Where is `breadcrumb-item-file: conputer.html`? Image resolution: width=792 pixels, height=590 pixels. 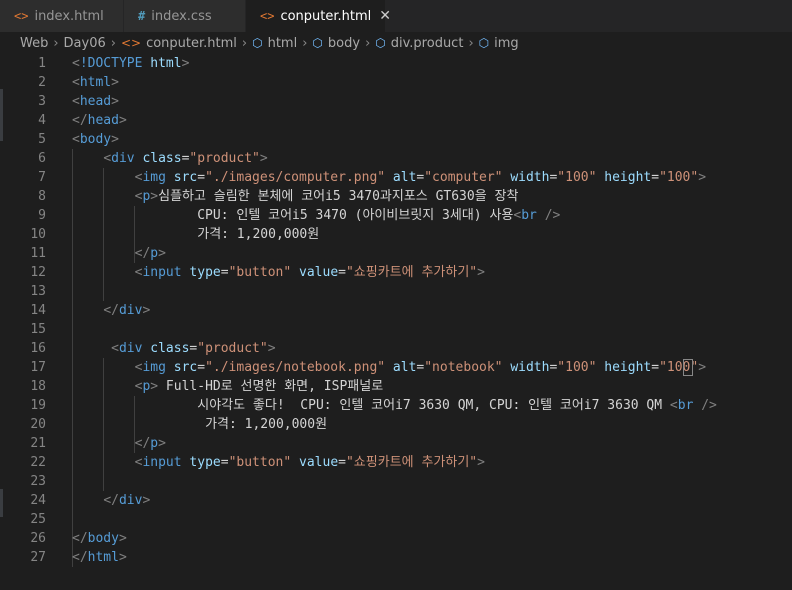
breadcrumb-item-file: conputer.html is located at coordinates (191, 43).